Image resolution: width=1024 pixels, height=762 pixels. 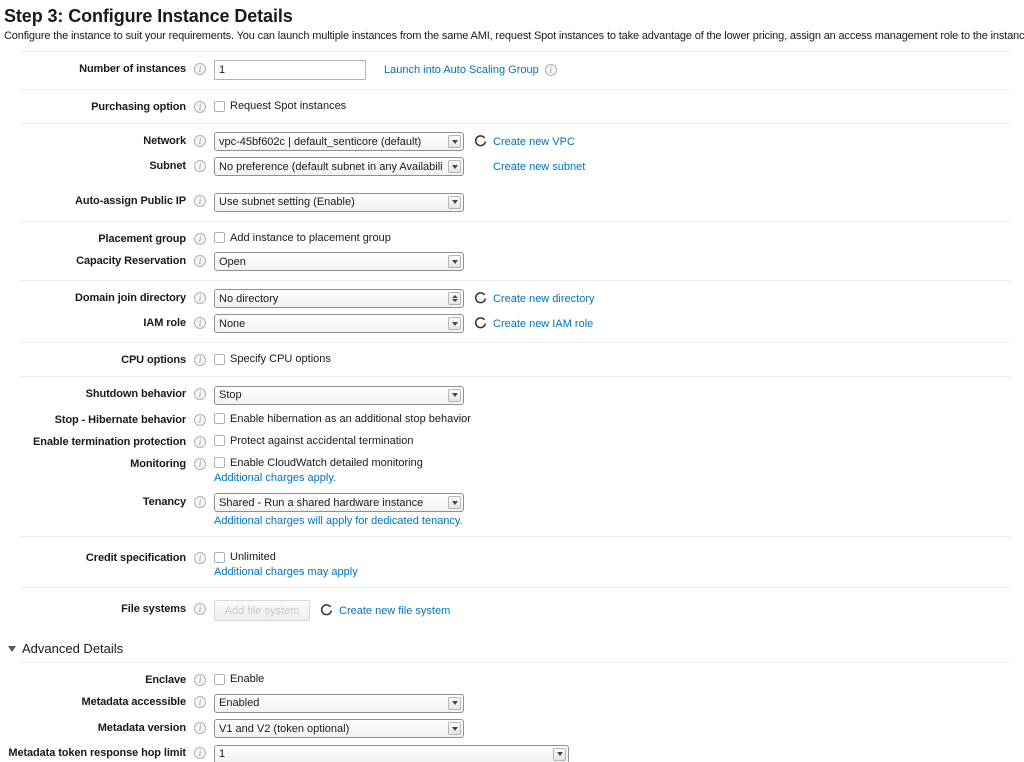 I want to click on create-new-iam-role-link: Create new IAM role, so click(x=543, y=324).